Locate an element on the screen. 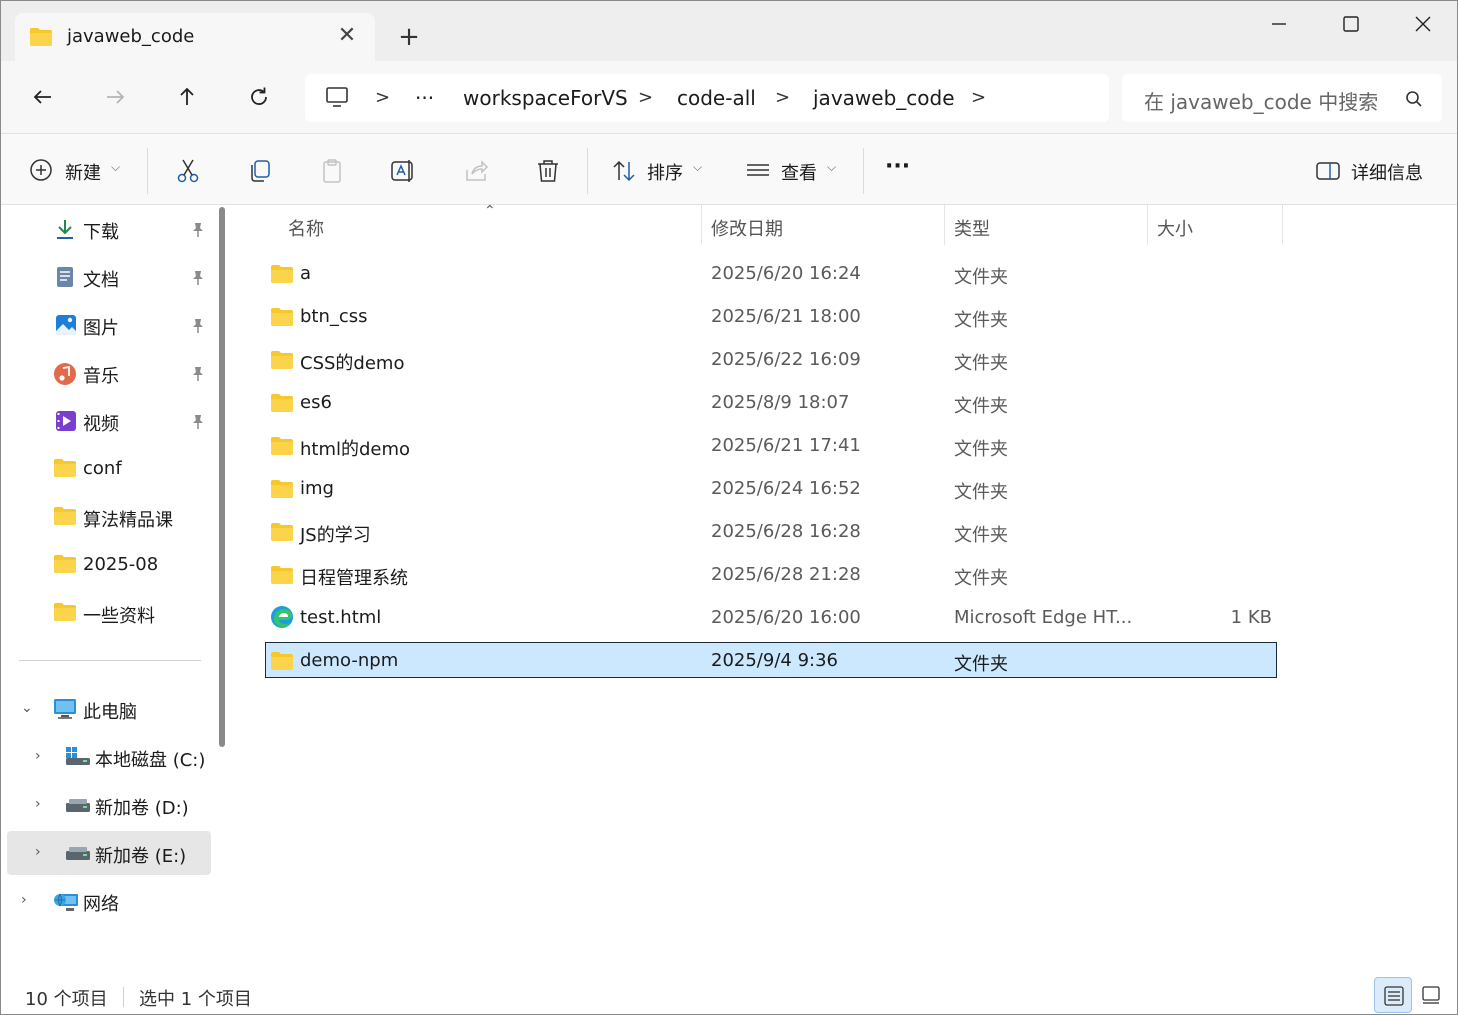 This screenshot has height=1015, width=1458. close-window-button is located at coordinates (1422, 23).